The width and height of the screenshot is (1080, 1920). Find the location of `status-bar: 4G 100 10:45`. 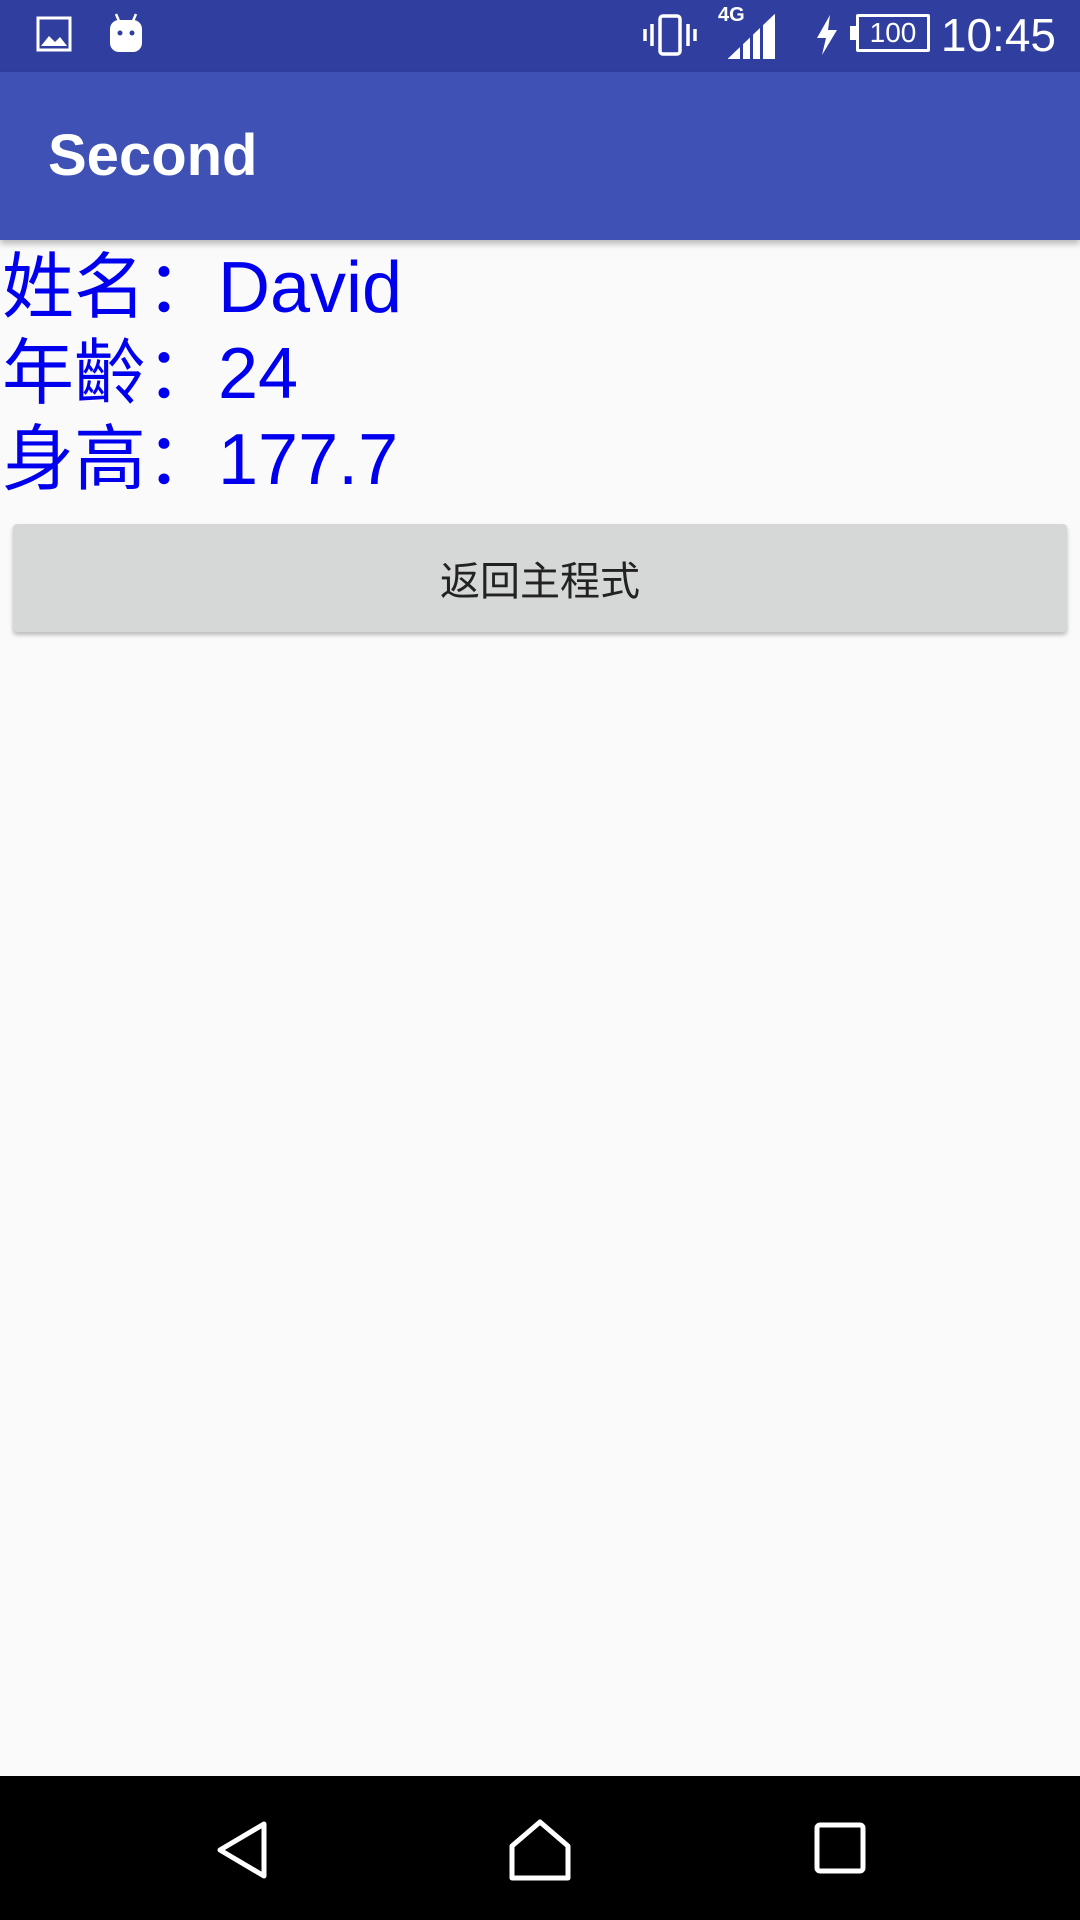

status-bar: 4G 100 10:45 is located at coordinates (540, 36).